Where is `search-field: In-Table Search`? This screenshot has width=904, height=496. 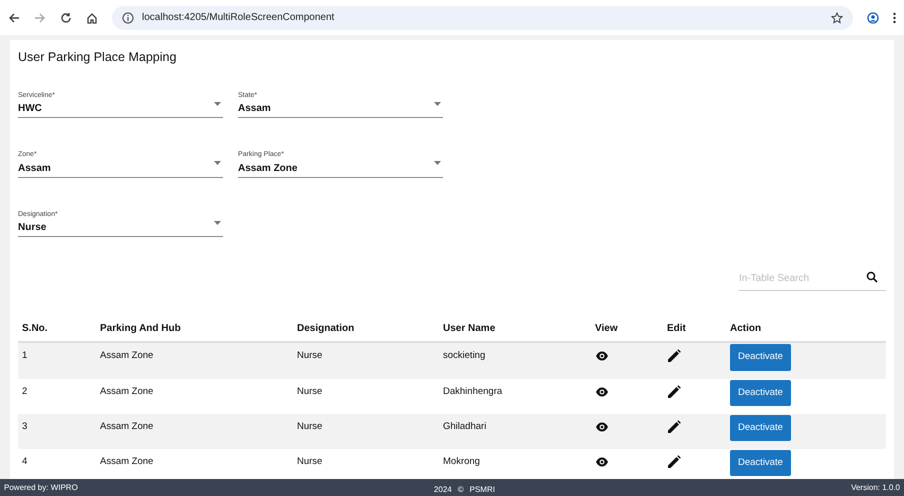 search-field: In-Table Search is located at coordinates (812, 280).